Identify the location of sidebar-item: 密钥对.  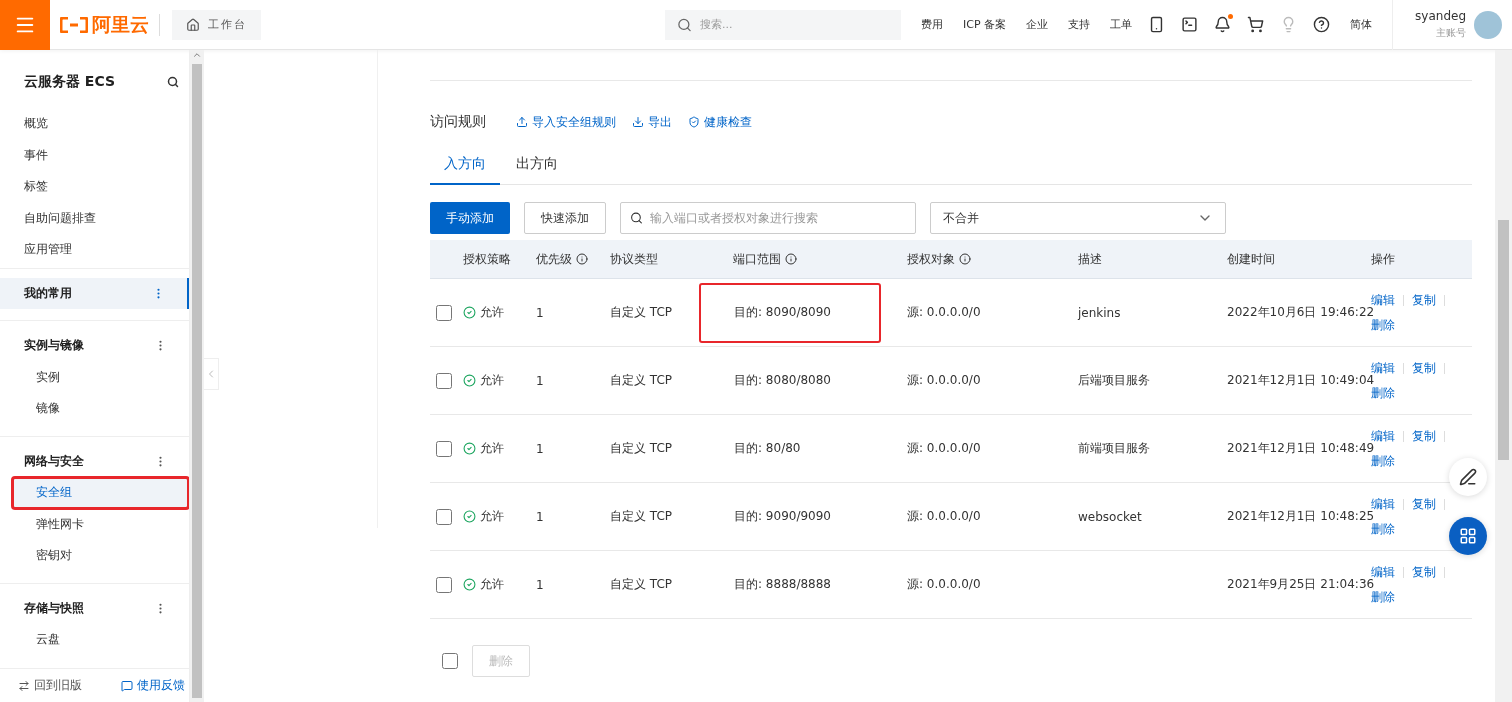
(94, 556).